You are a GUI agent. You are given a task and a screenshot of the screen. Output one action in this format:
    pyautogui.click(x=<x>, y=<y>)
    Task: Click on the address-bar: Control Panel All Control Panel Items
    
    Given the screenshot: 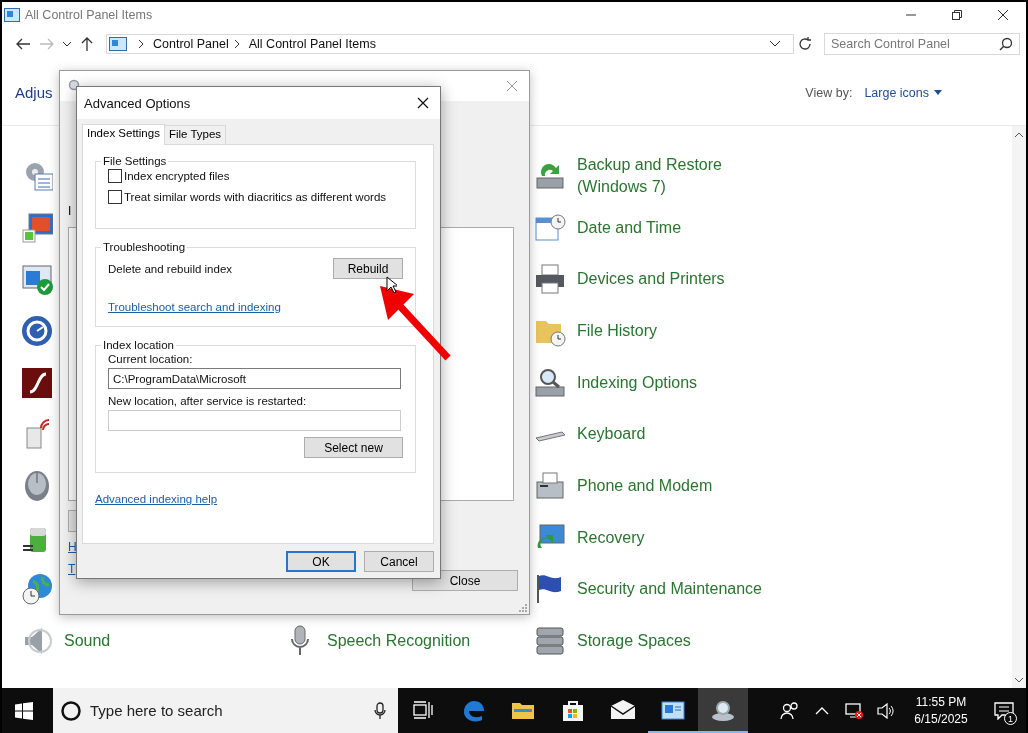 What is the action you would take?
    pyautogui.click(x=450, y=44)
    